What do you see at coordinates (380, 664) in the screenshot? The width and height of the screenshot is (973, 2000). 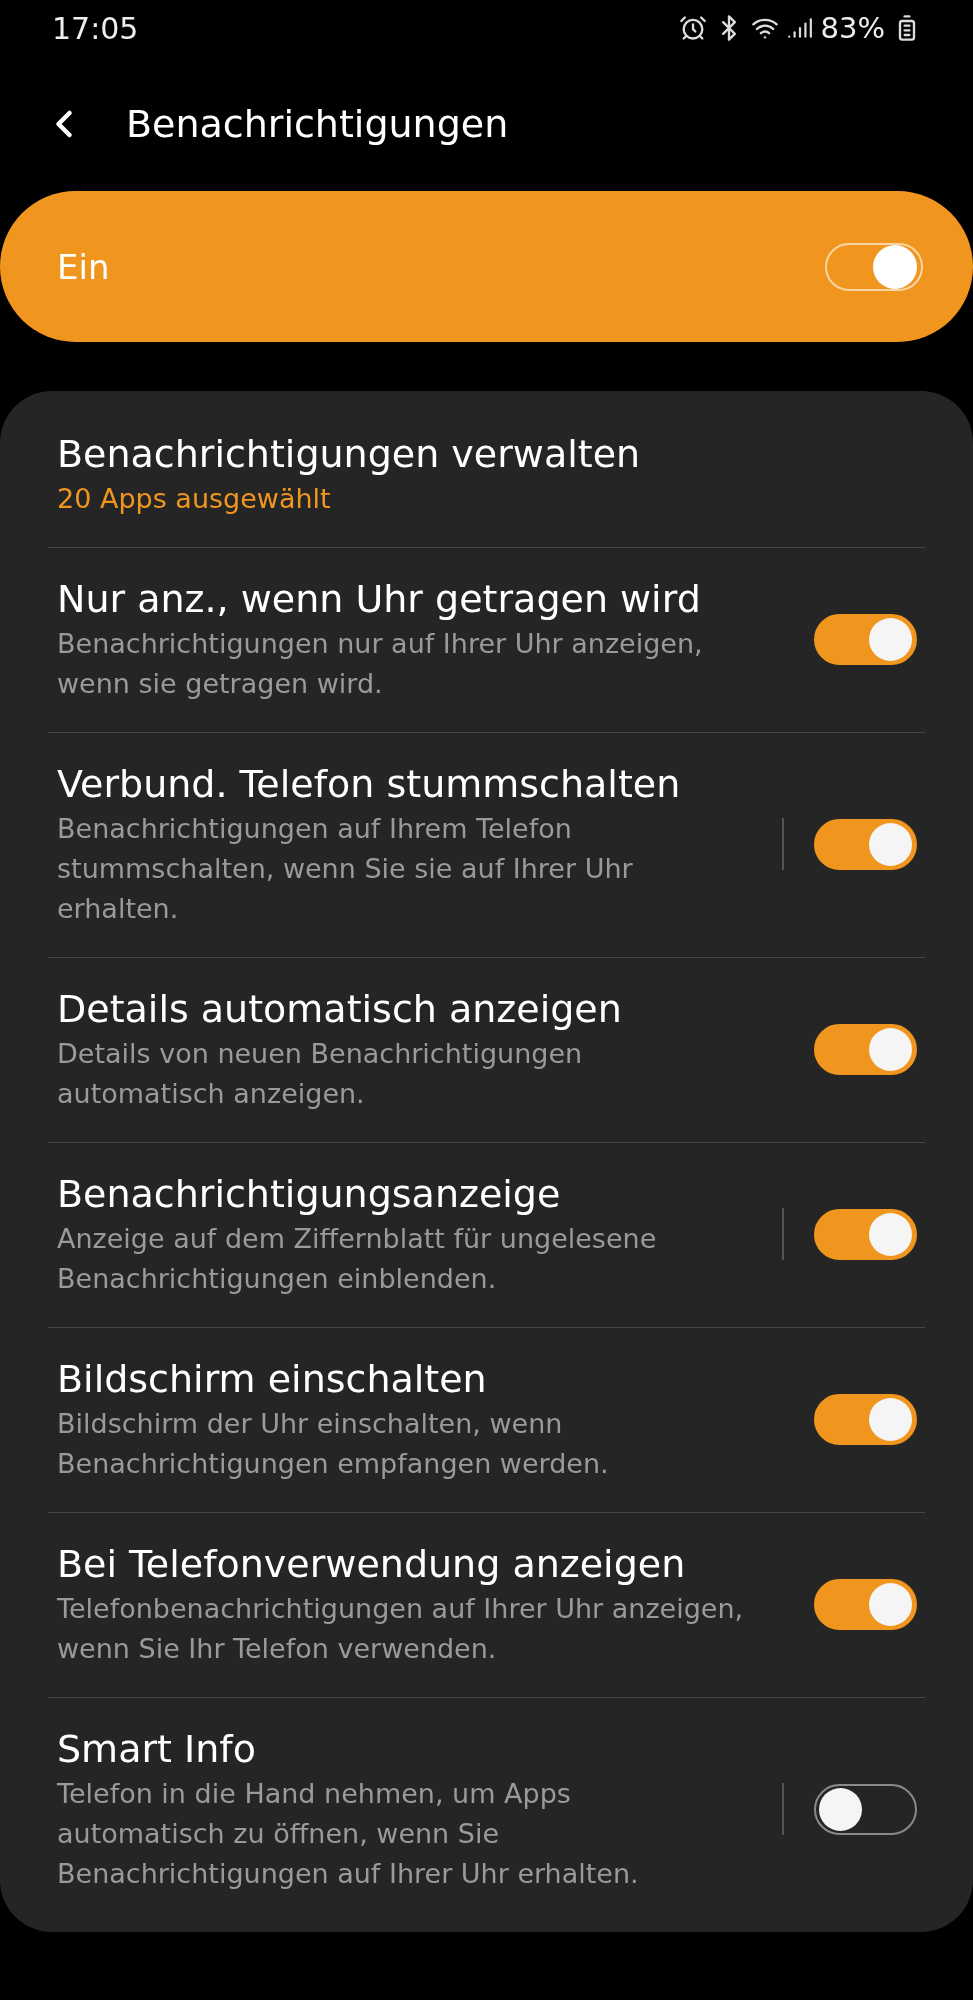 I see `setting-description: Benachrichtigungen nur auf Ihrer Uhr anzeigen, wenn sie getragen wird.` at bounding box center [380, 664].